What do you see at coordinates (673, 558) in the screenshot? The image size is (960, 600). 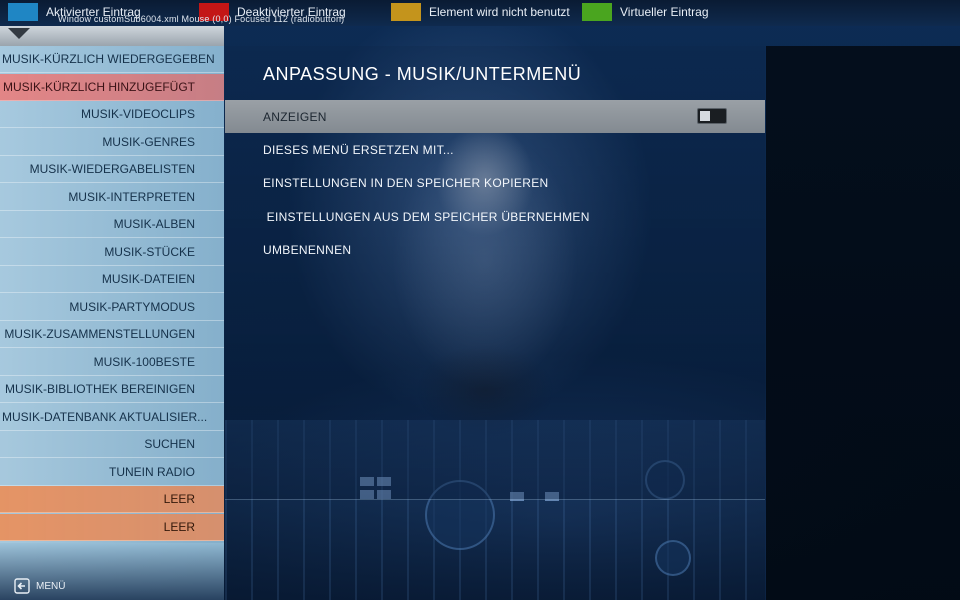 I see `deck-knob` at bounding box center [673, 558].